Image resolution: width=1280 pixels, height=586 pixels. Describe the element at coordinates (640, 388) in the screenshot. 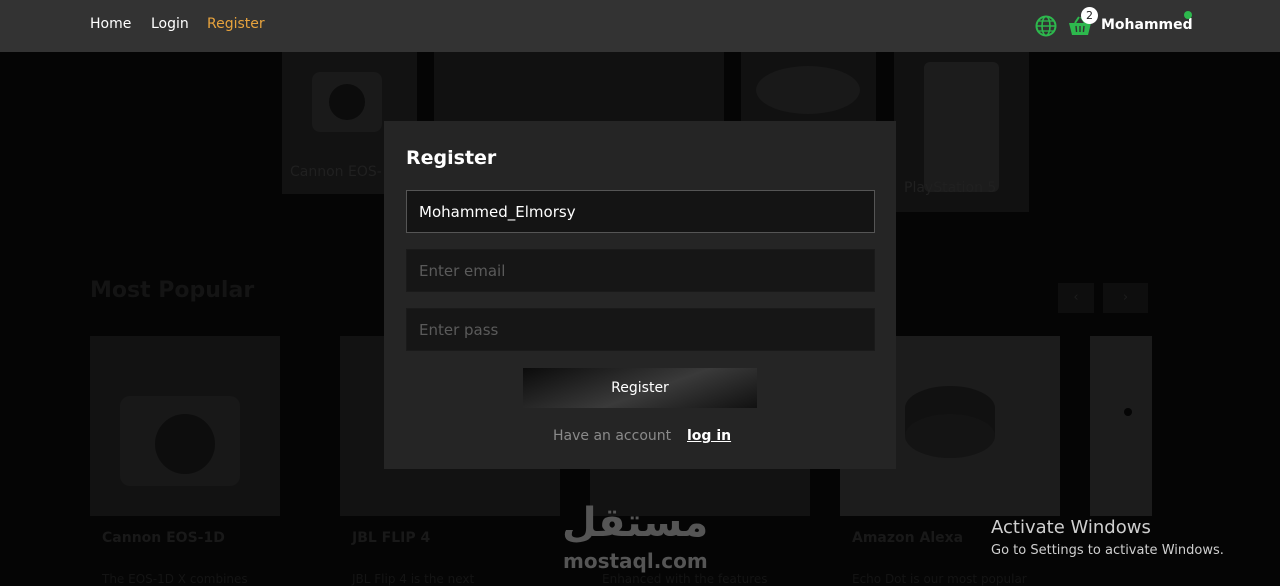

I see `register-button: Register` at that location.